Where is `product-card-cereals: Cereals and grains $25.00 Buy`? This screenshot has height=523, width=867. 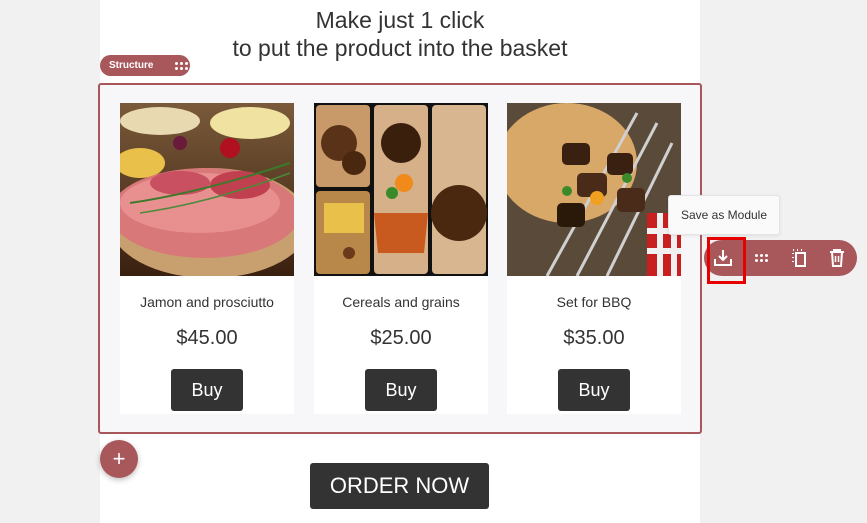 product-card-cereals: Cereals and grains $25.00 Buy is located at coordinates (401, 258).